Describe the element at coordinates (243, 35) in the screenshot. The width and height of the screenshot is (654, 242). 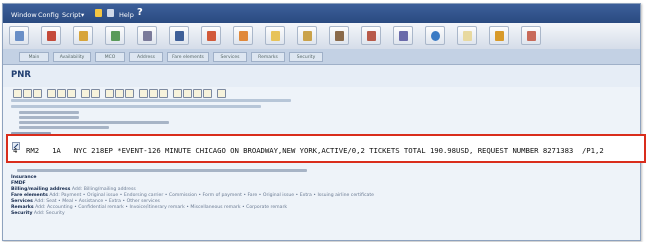
I see `person-icon` at that location.